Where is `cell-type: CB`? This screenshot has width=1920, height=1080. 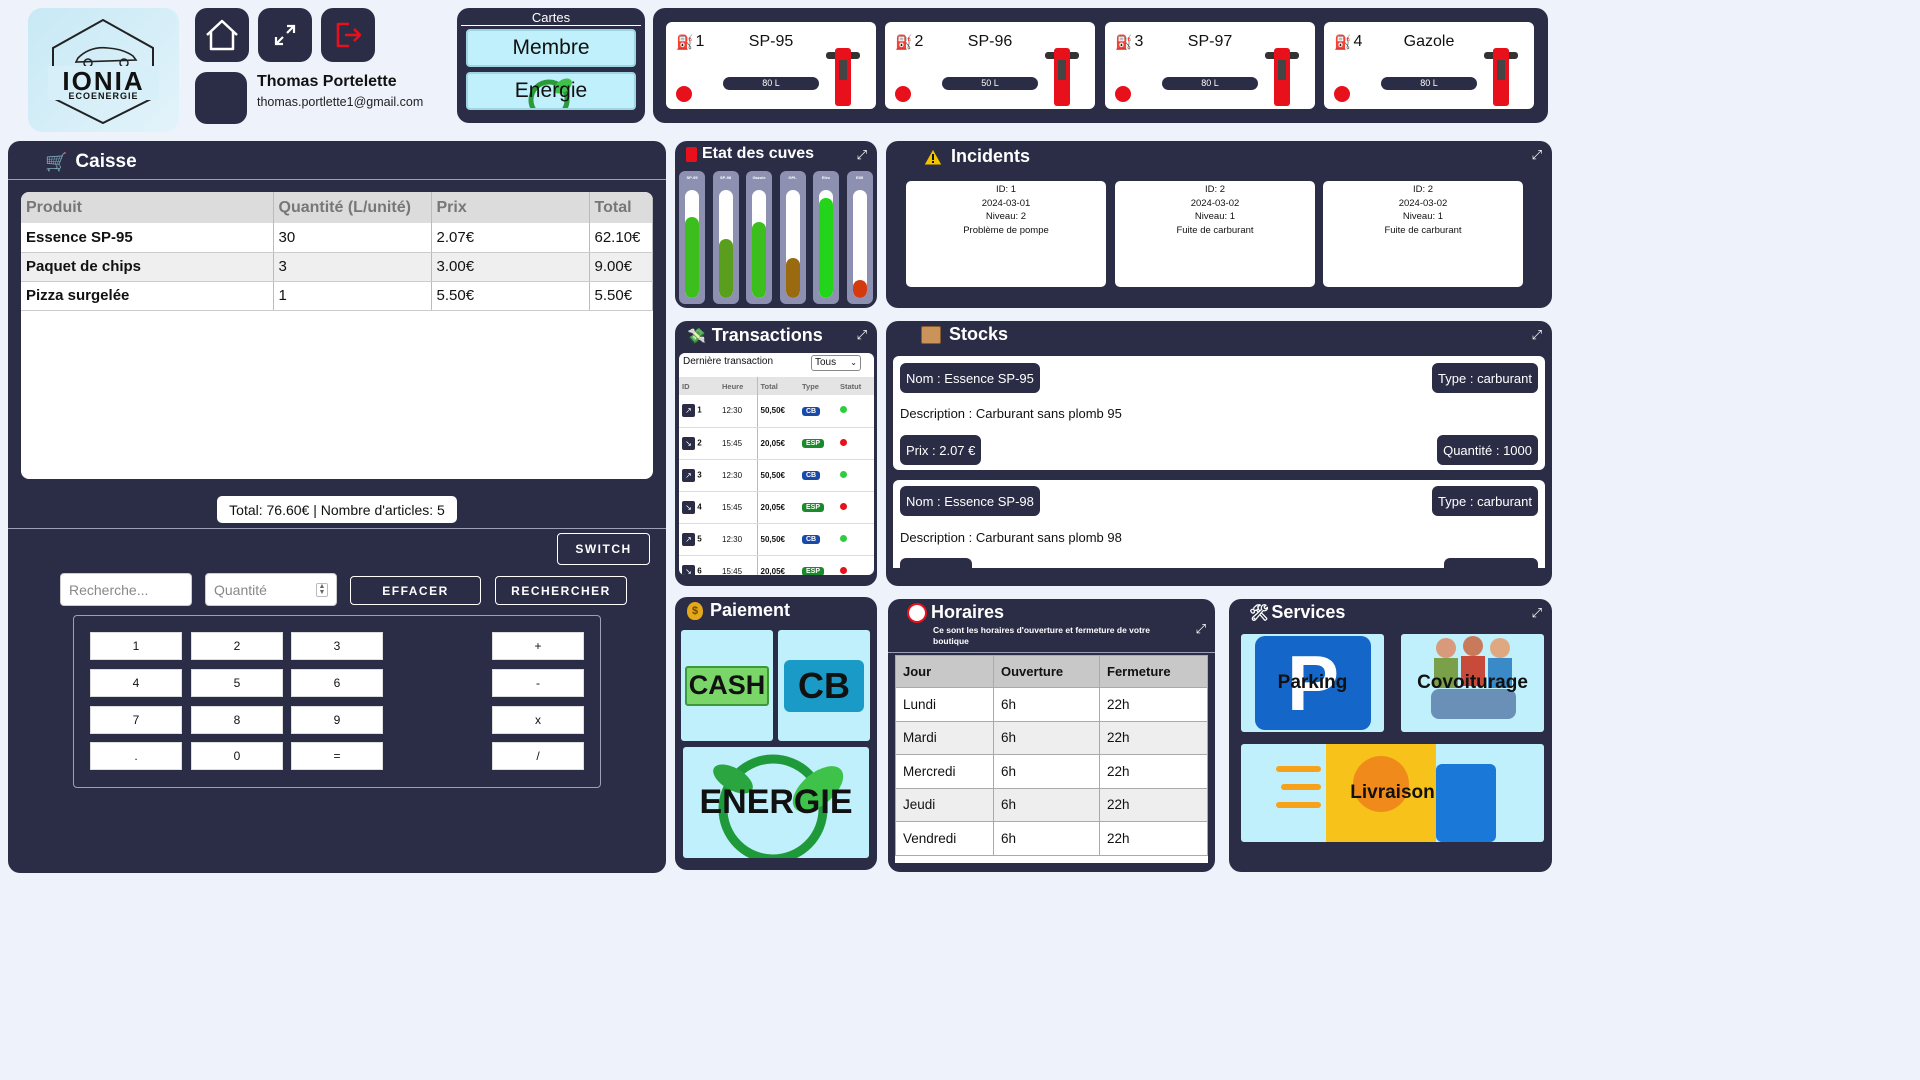 cell-type: CB is located at coordinates (818, 411).